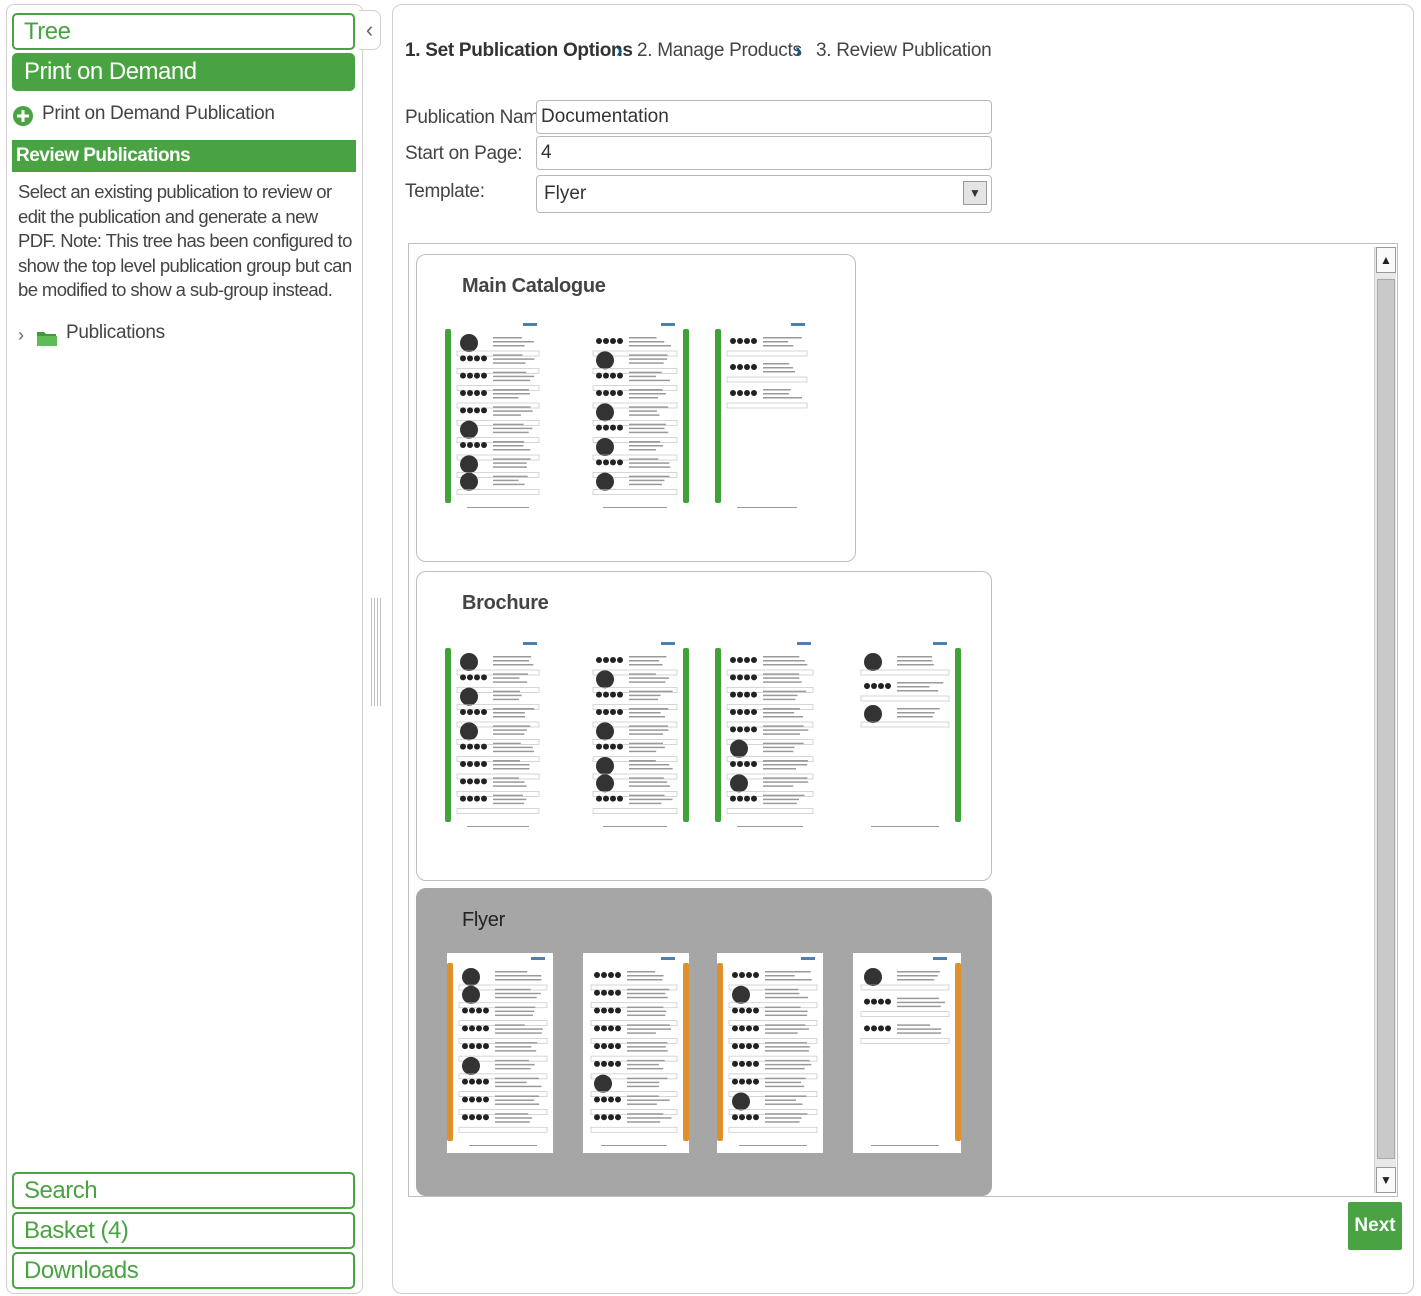  What do you see at coordinates (23, 116) in the screenshot?
I see `plus-circle-icon` at bounding box center [23, 116].